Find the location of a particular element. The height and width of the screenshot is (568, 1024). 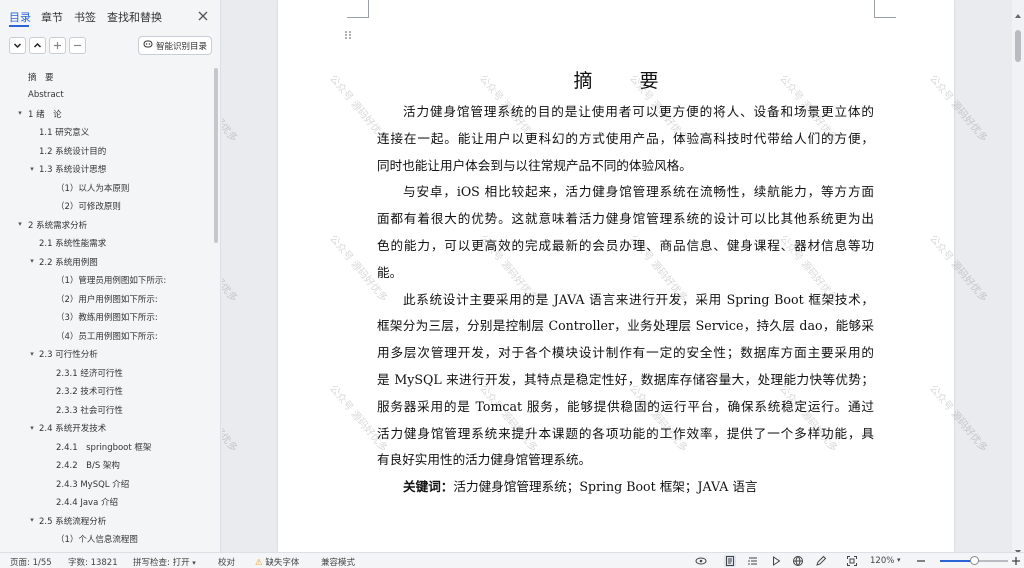

scroll-down-icon is located at coordinates (1018, 547).